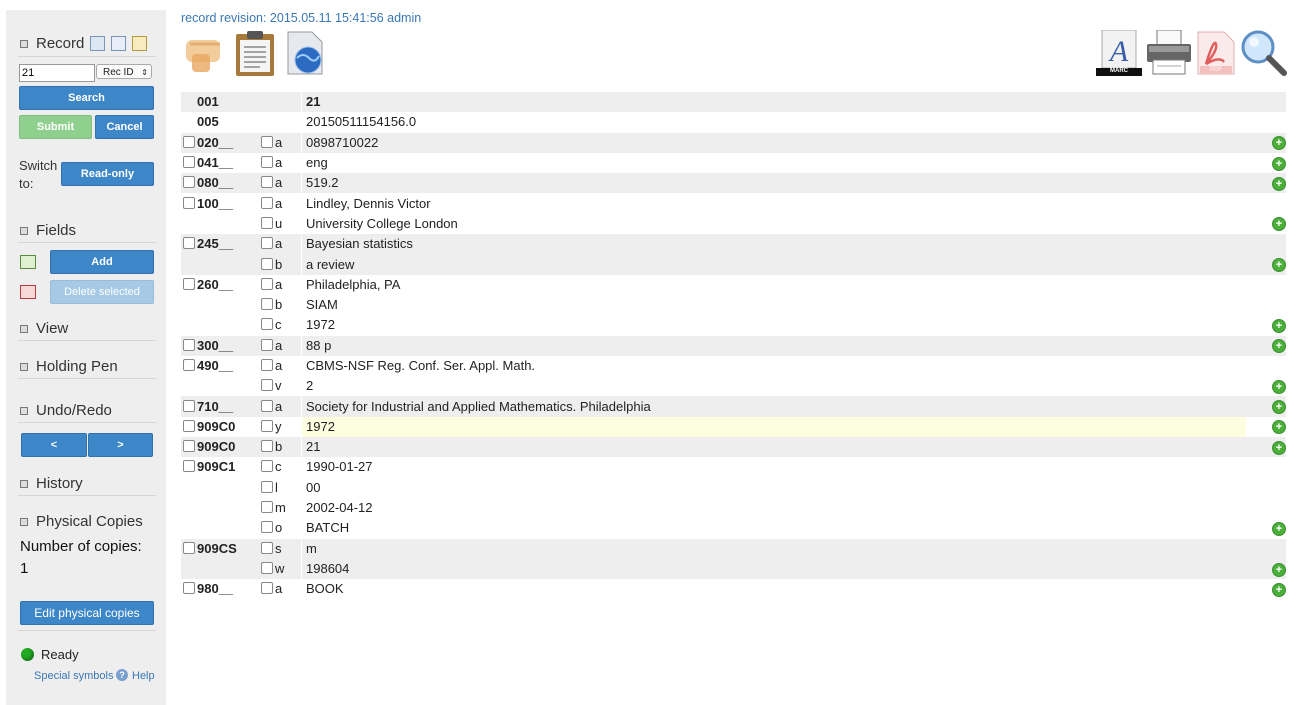 Image resolution: width=1299 pixels, height=705 pixels. What do you see at coordinates (773, 386) in the screenshot?
I see `subfield-value: 2` at bounding box center [773, 386].